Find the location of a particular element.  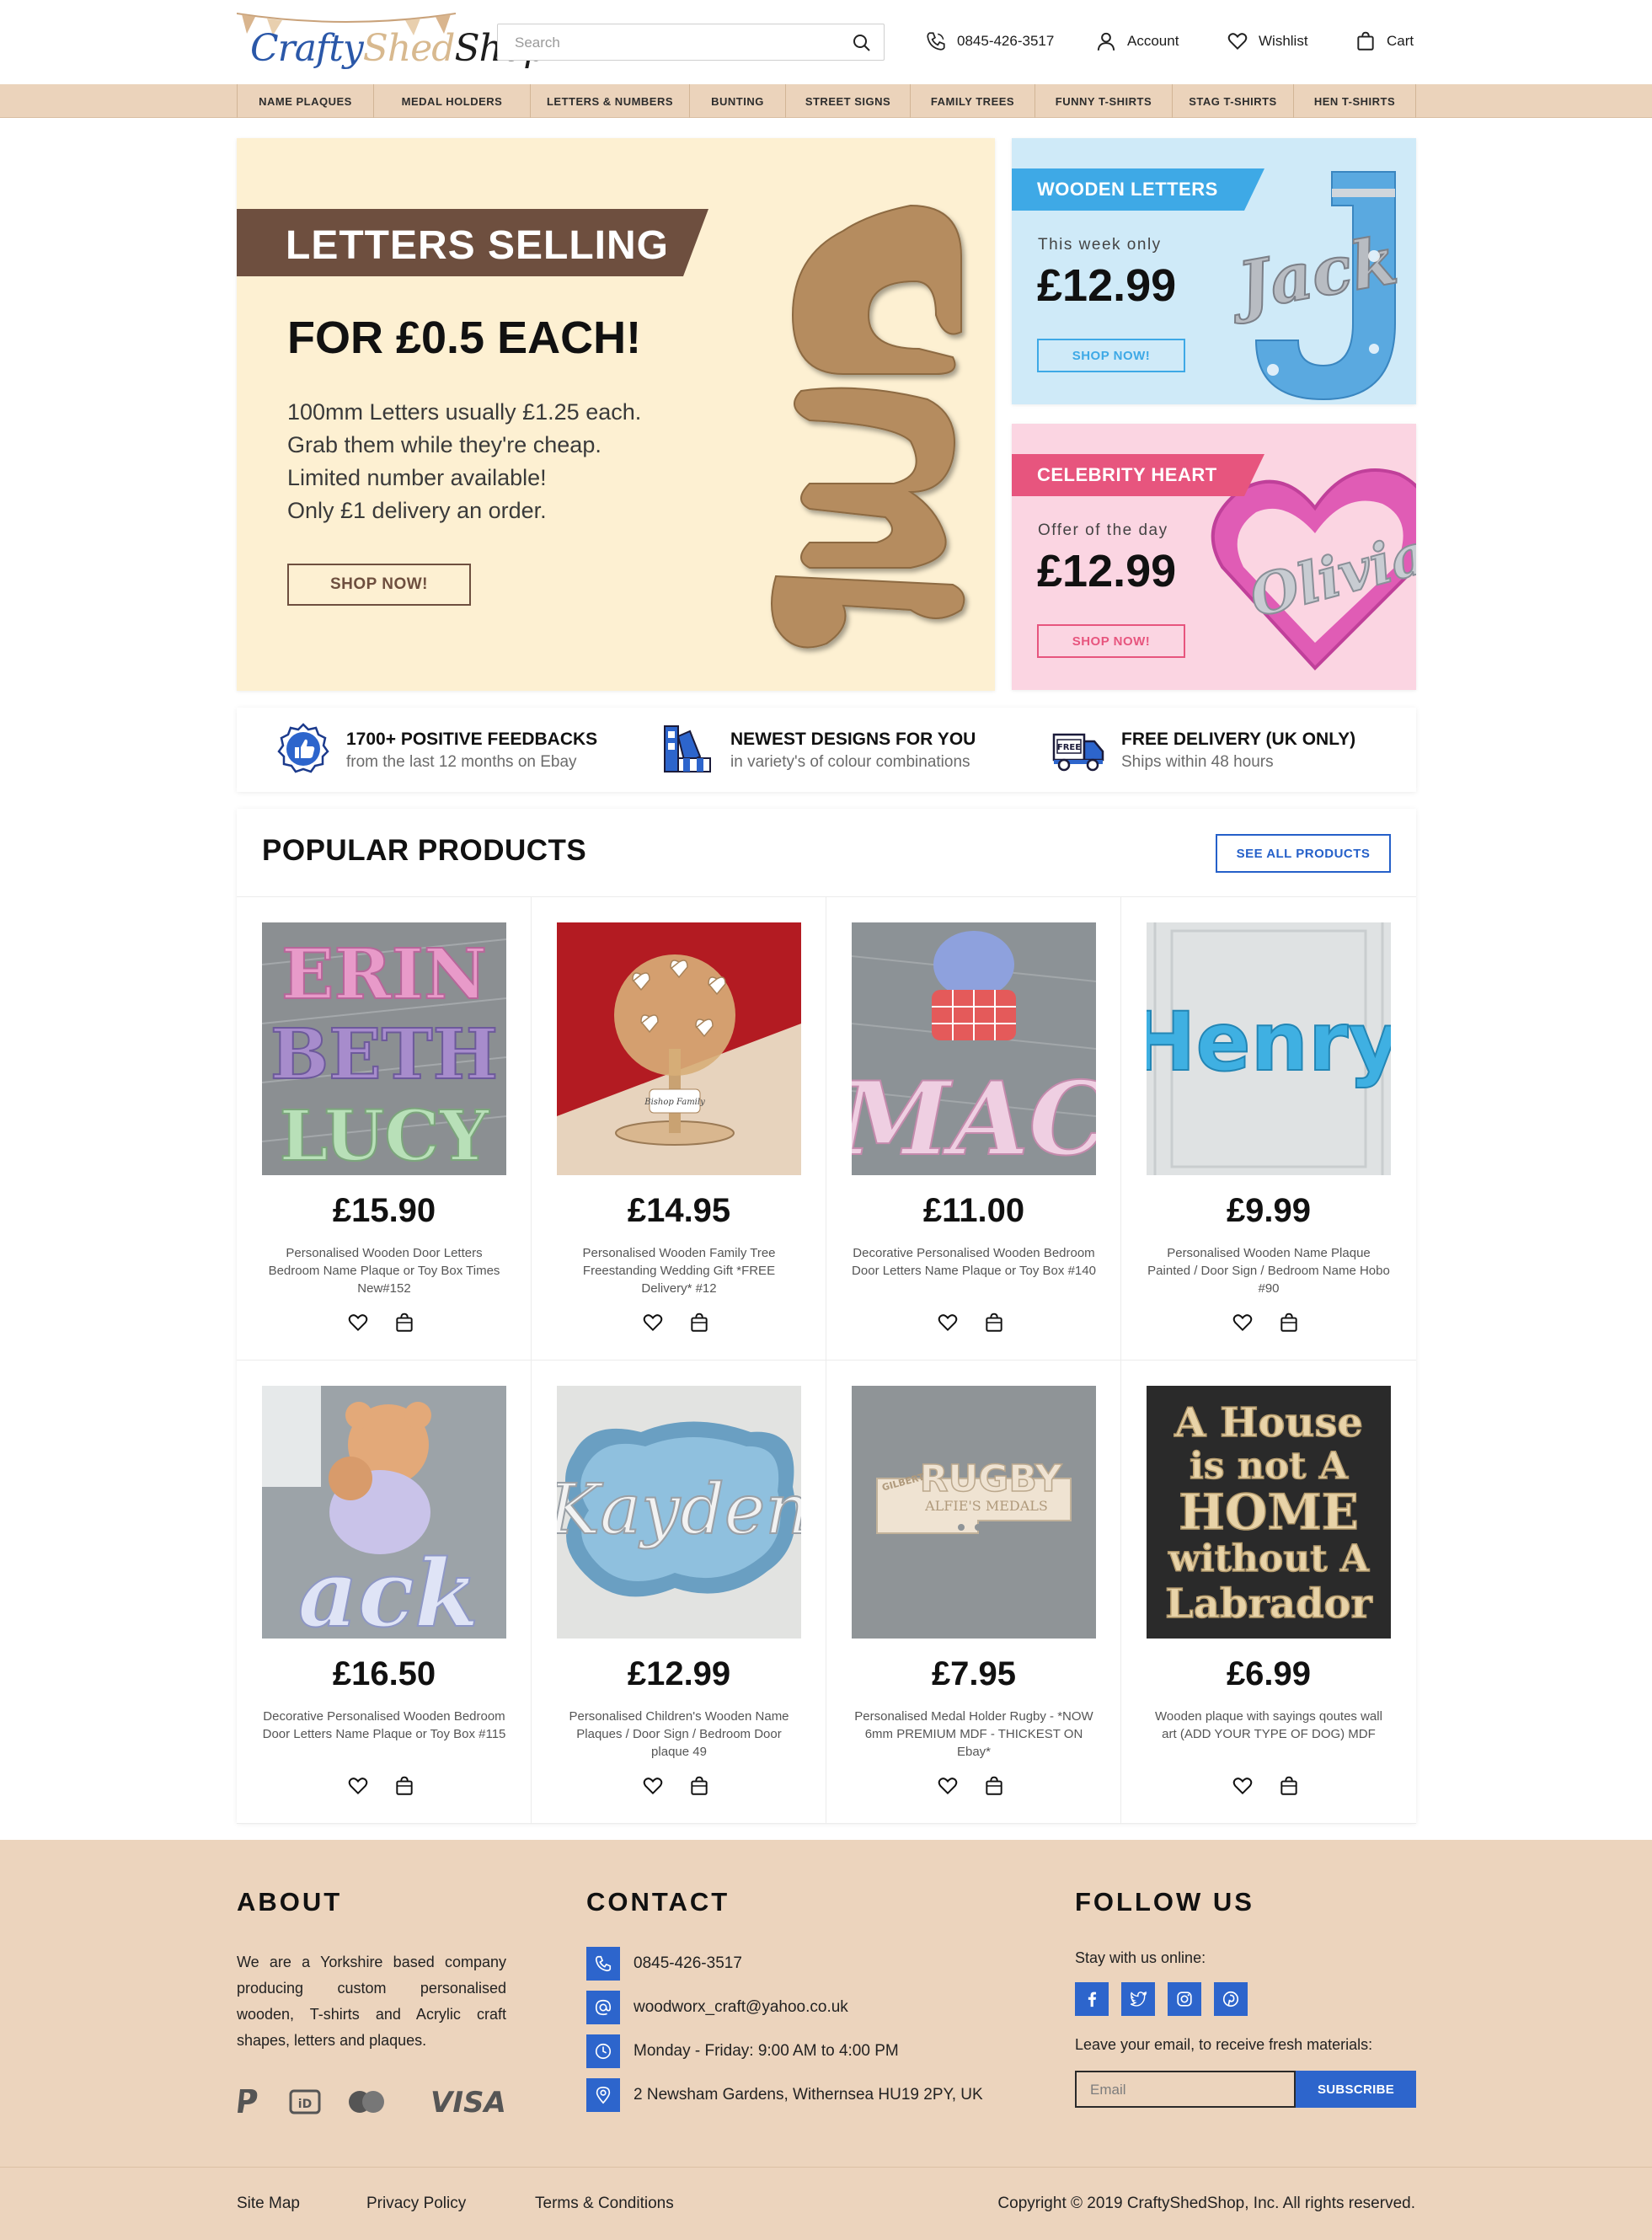

wooden-letters-image is located at coordinates (868, 427).